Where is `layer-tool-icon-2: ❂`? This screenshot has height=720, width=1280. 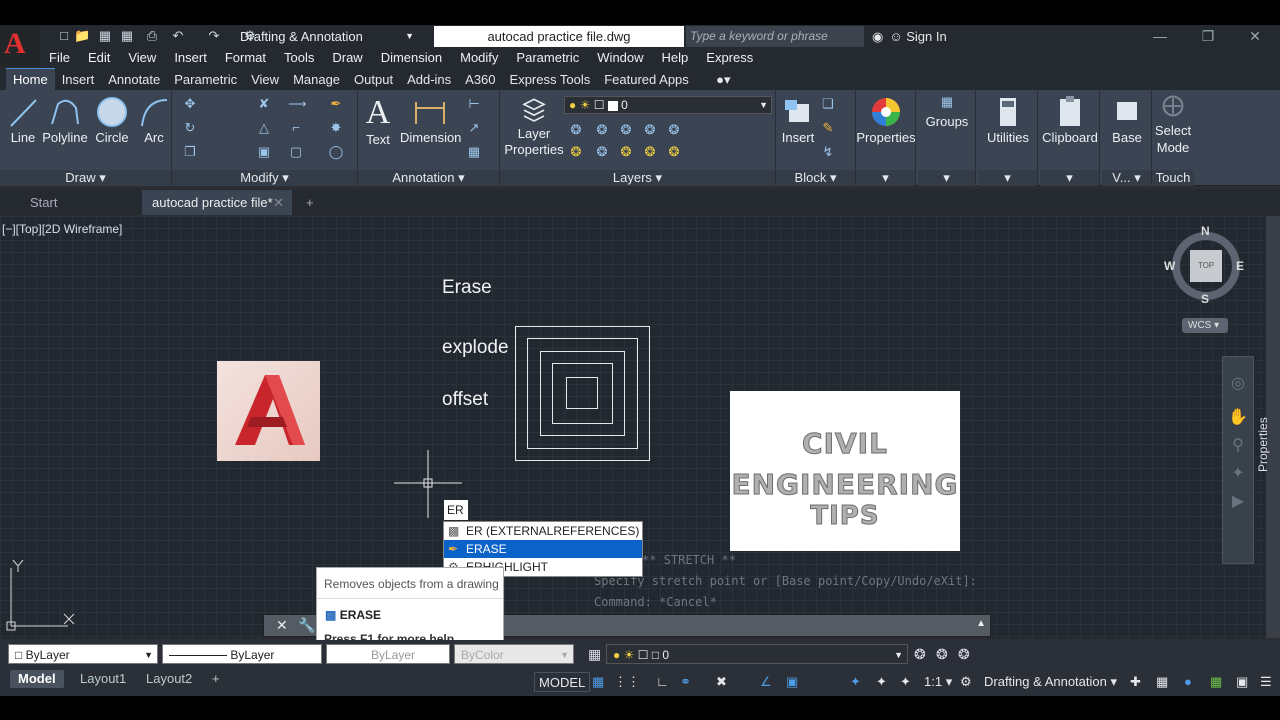
layer-tool-icon-2: ❂ is located at coordinates (602, 130).